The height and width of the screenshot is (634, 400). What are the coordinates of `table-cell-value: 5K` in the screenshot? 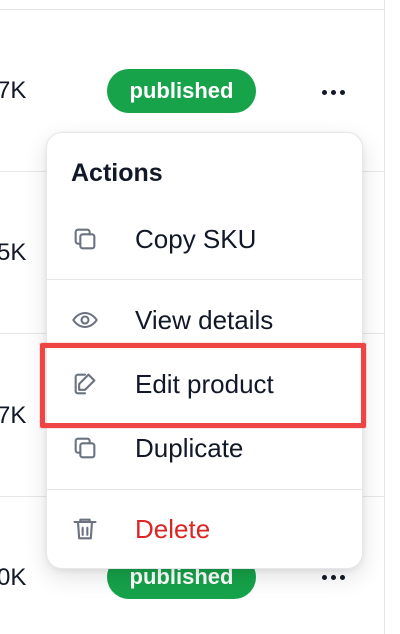 It's located at (13, 252).